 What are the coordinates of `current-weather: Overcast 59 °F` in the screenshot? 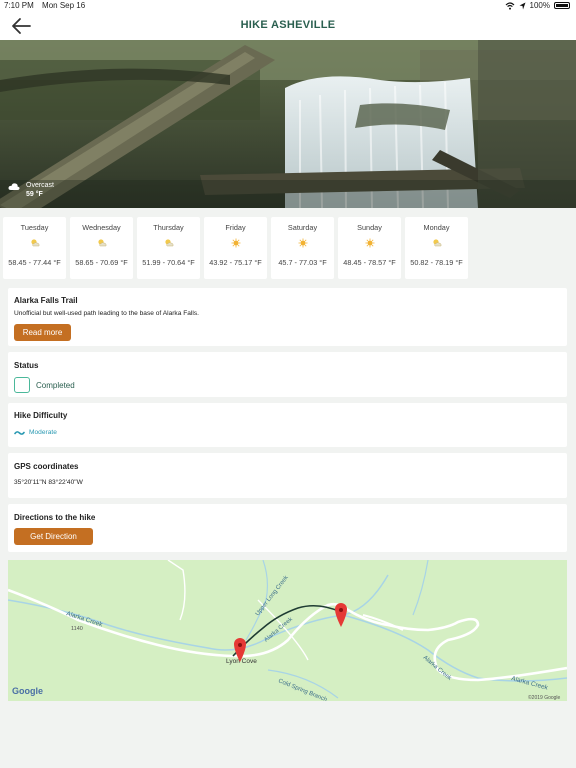 It's located at (31, 190).